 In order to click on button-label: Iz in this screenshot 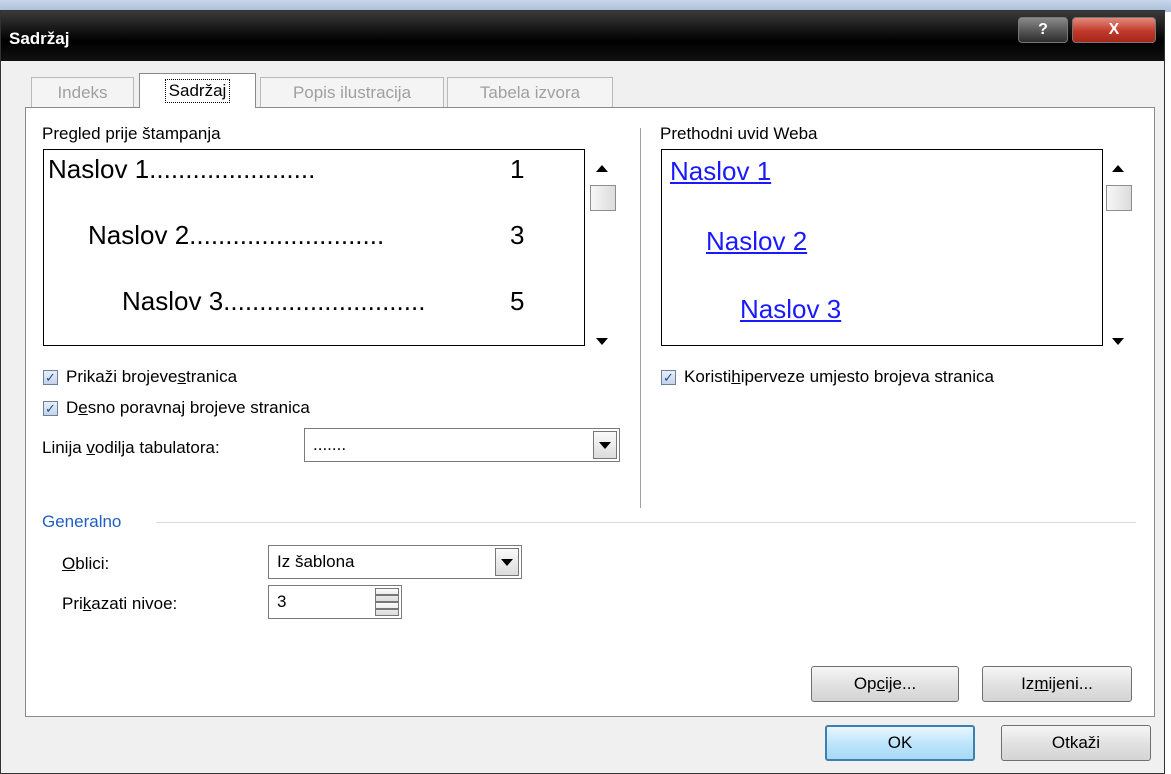, I will do `click(1028, 683)`.